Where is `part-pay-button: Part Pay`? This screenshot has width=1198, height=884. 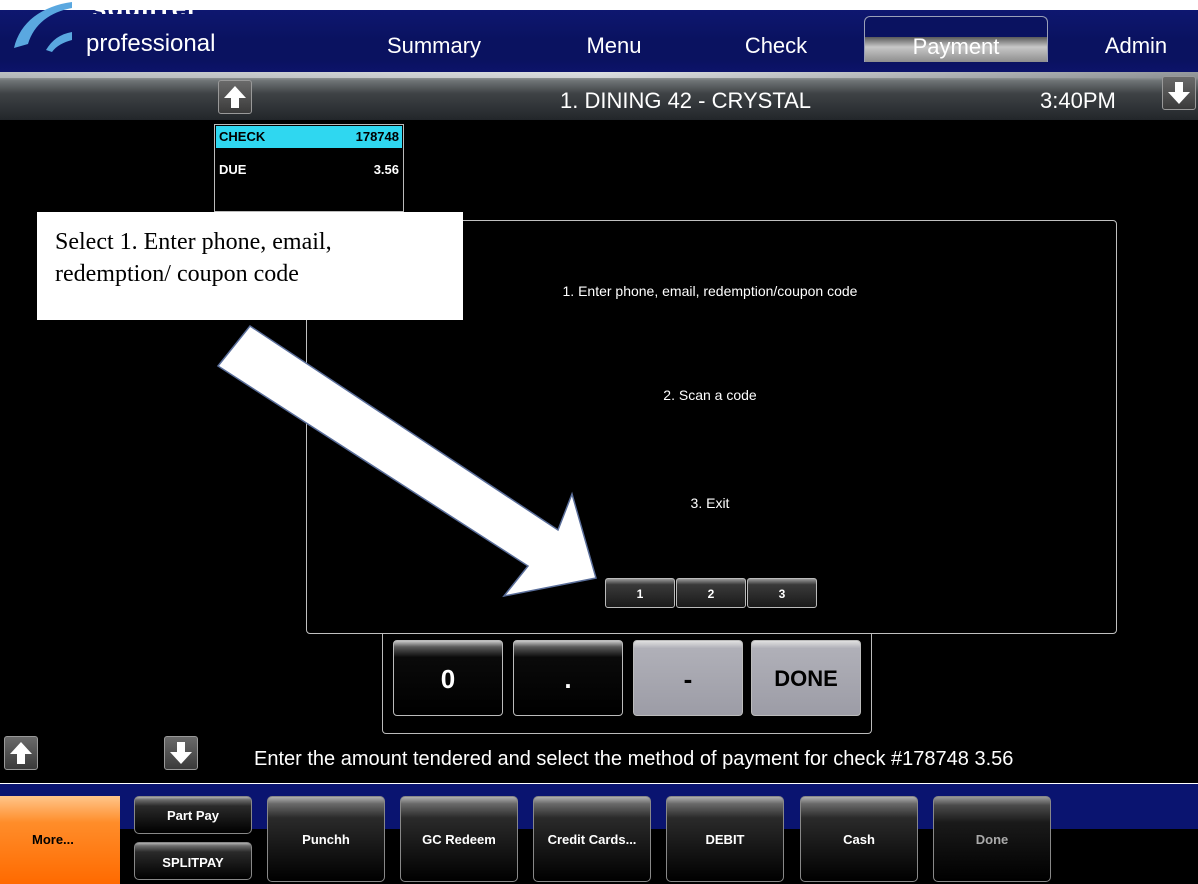
part-pay-button: Part Pay is located at coordinates (193, 815).